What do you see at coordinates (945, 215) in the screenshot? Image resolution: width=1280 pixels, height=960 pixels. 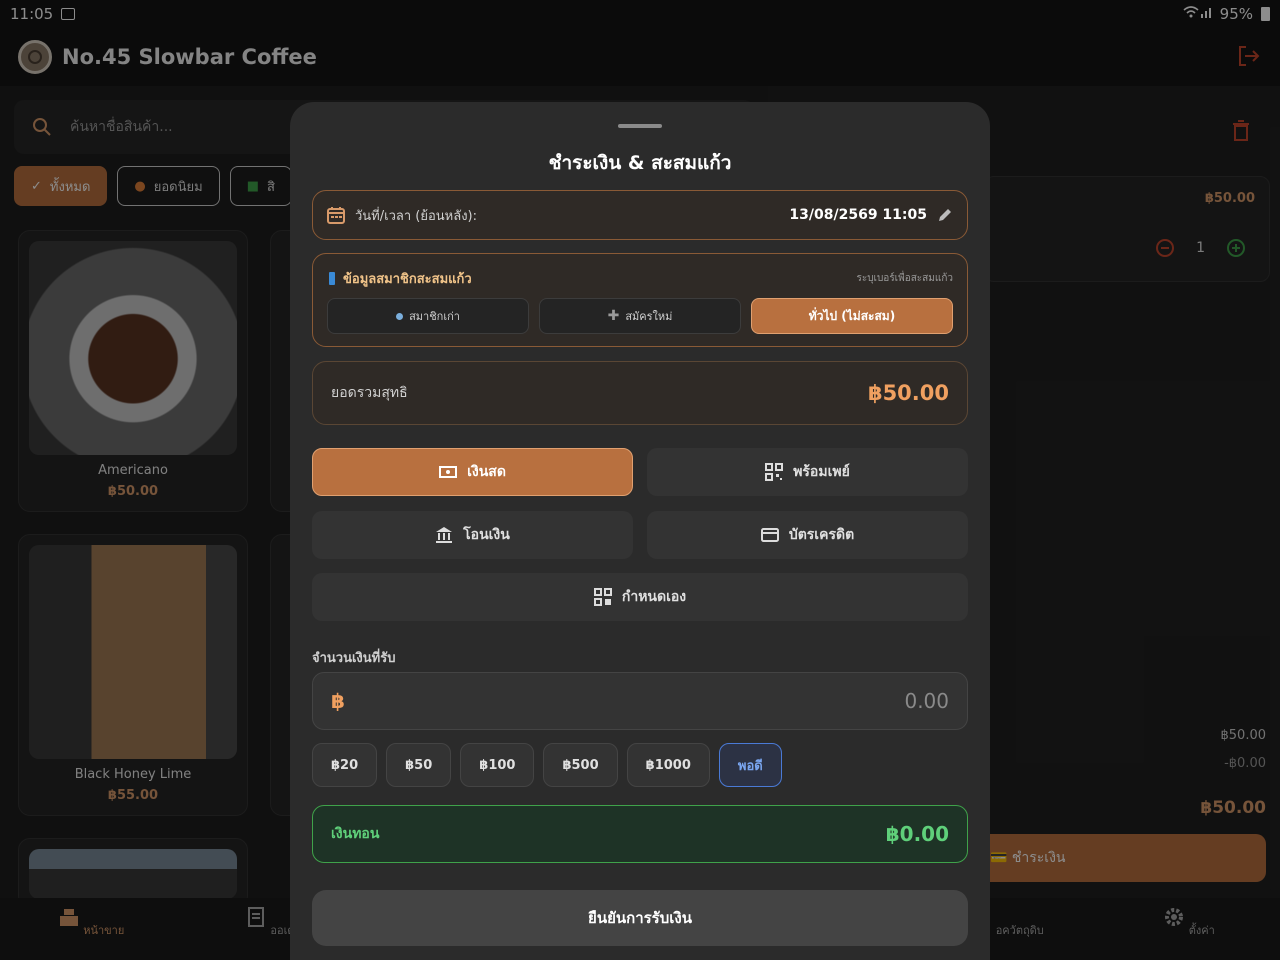 I see `edit-pencil-icon` at bounding box center [945, 215].